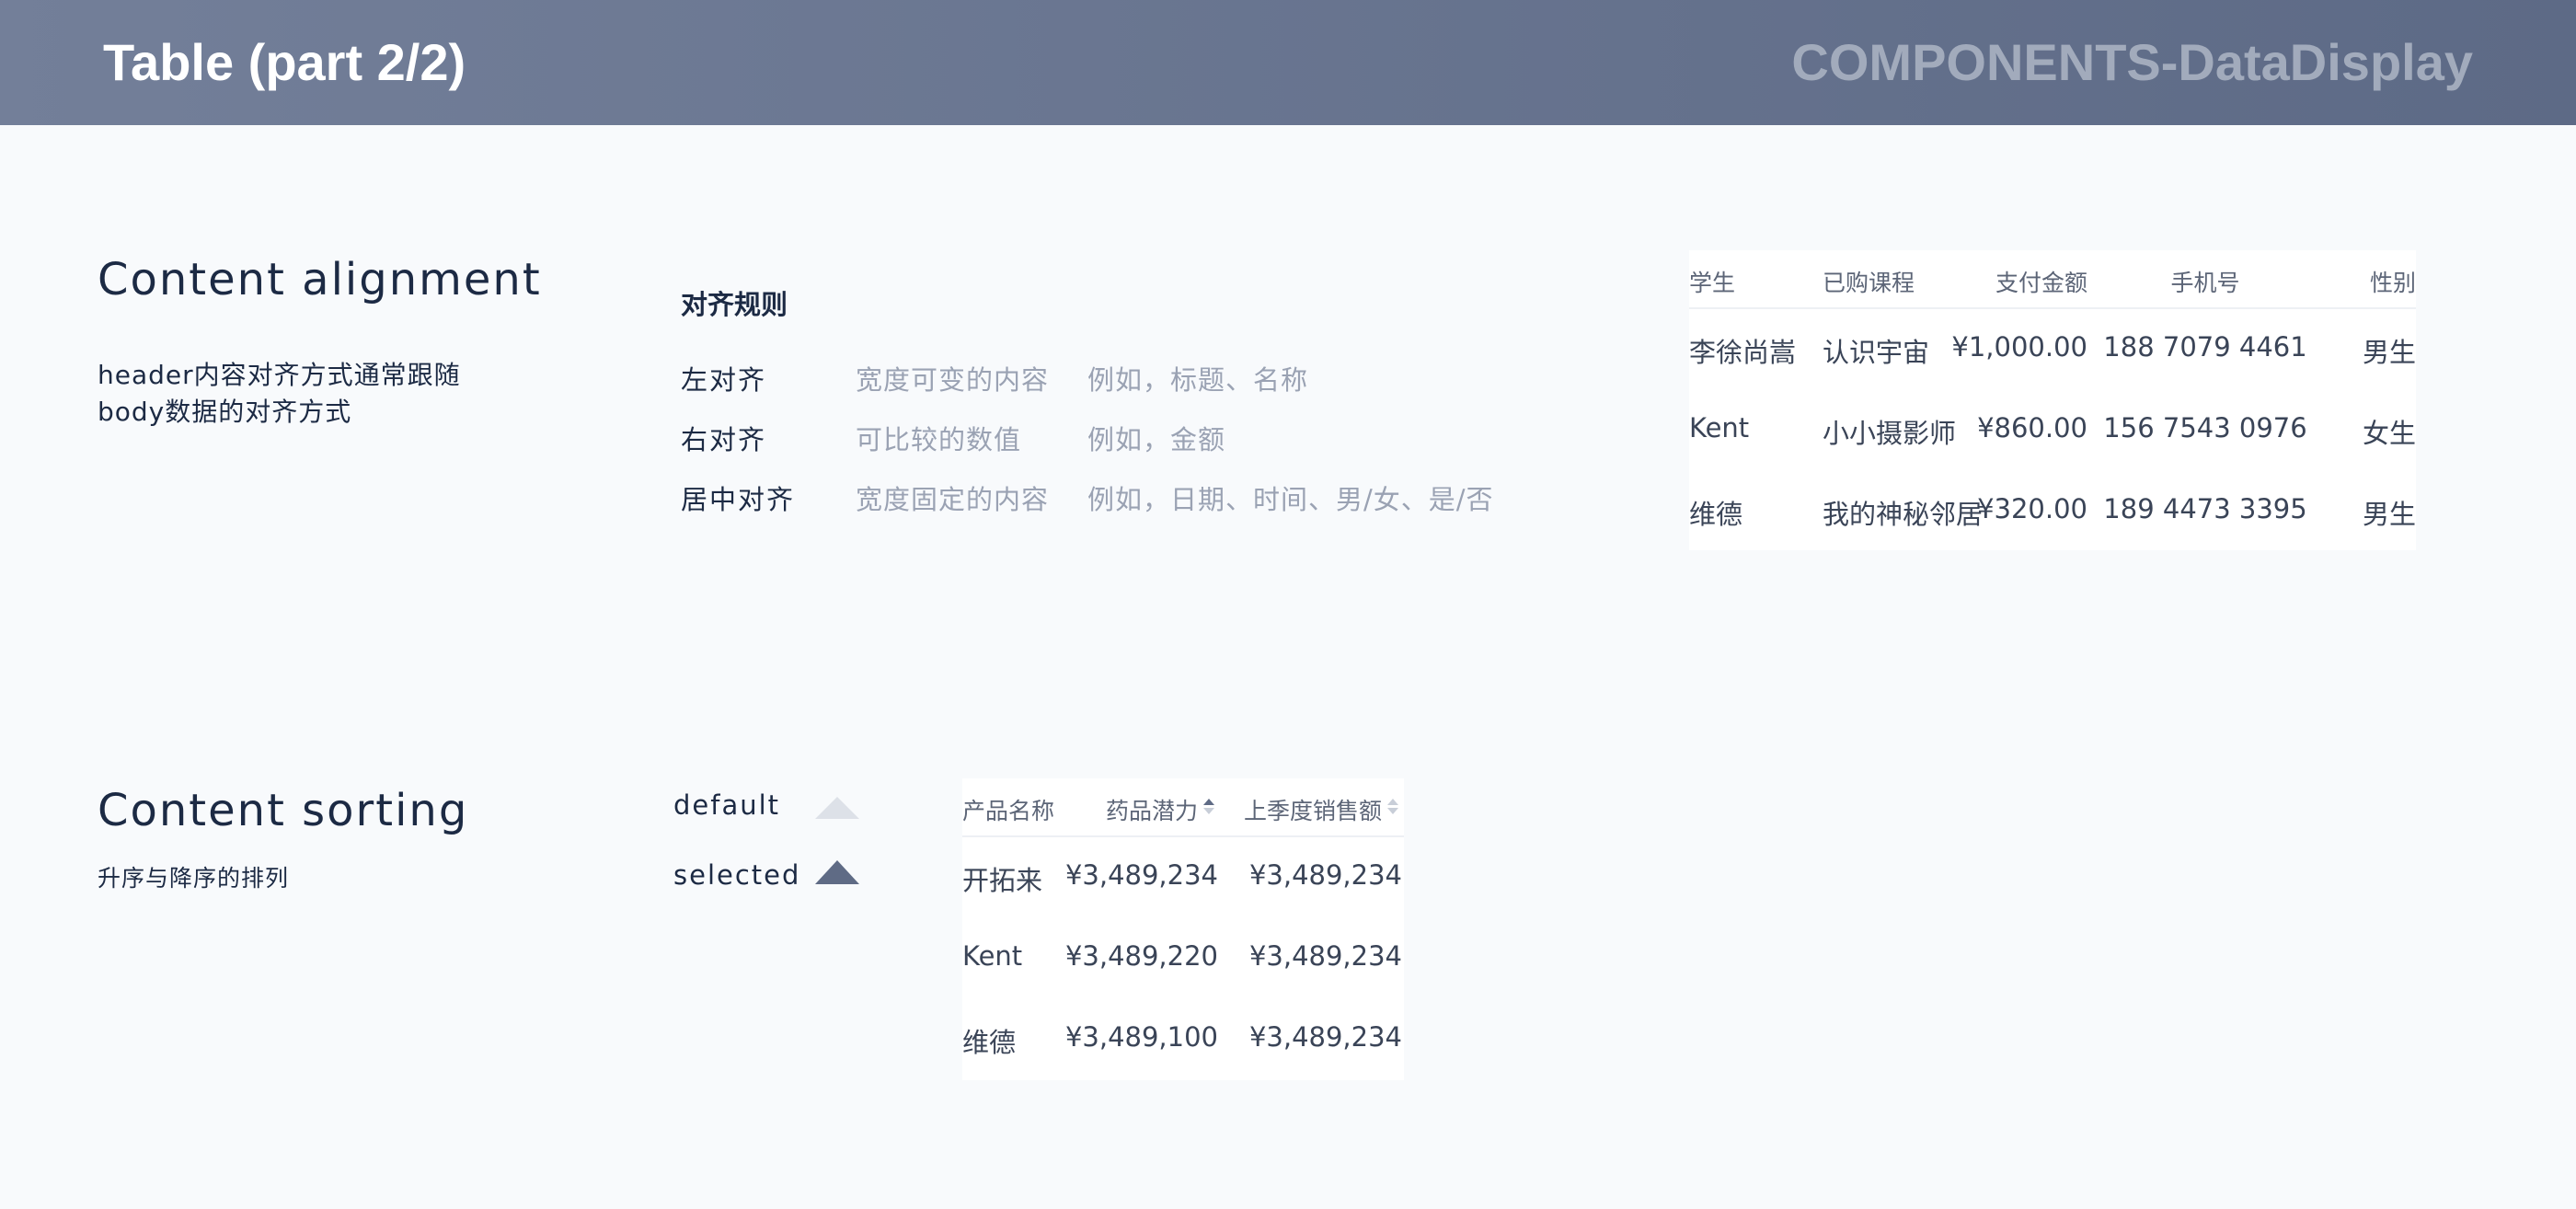 This screenshot has height=1209, width=2576. I want to click on rule-label: 居中对齐, so click(738, 500).